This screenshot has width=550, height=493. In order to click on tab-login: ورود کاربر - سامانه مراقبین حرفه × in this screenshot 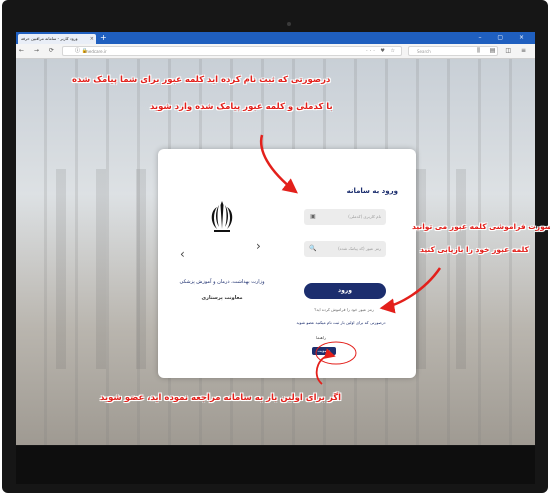, I will do `click(57, 39)`.